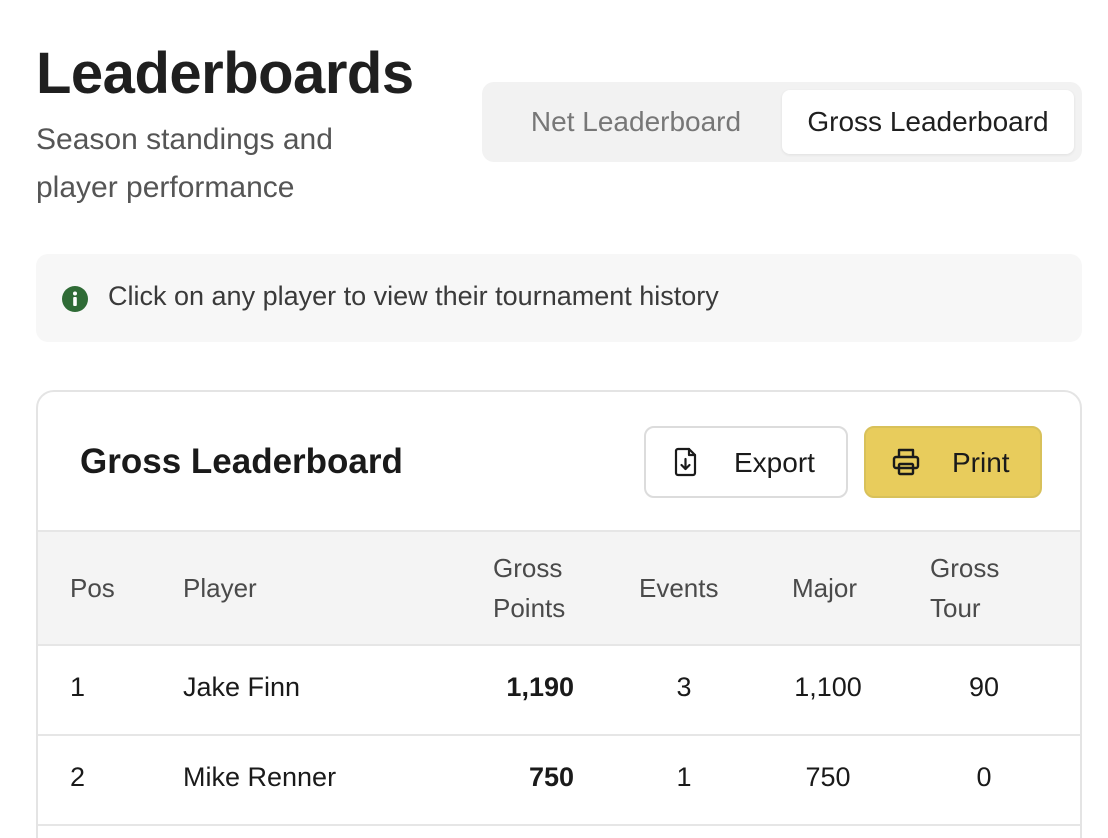 The image size is (1108, 838). I want to click on table-row: 2 Mike Renner 750 1 750 0, so click(559, 781).